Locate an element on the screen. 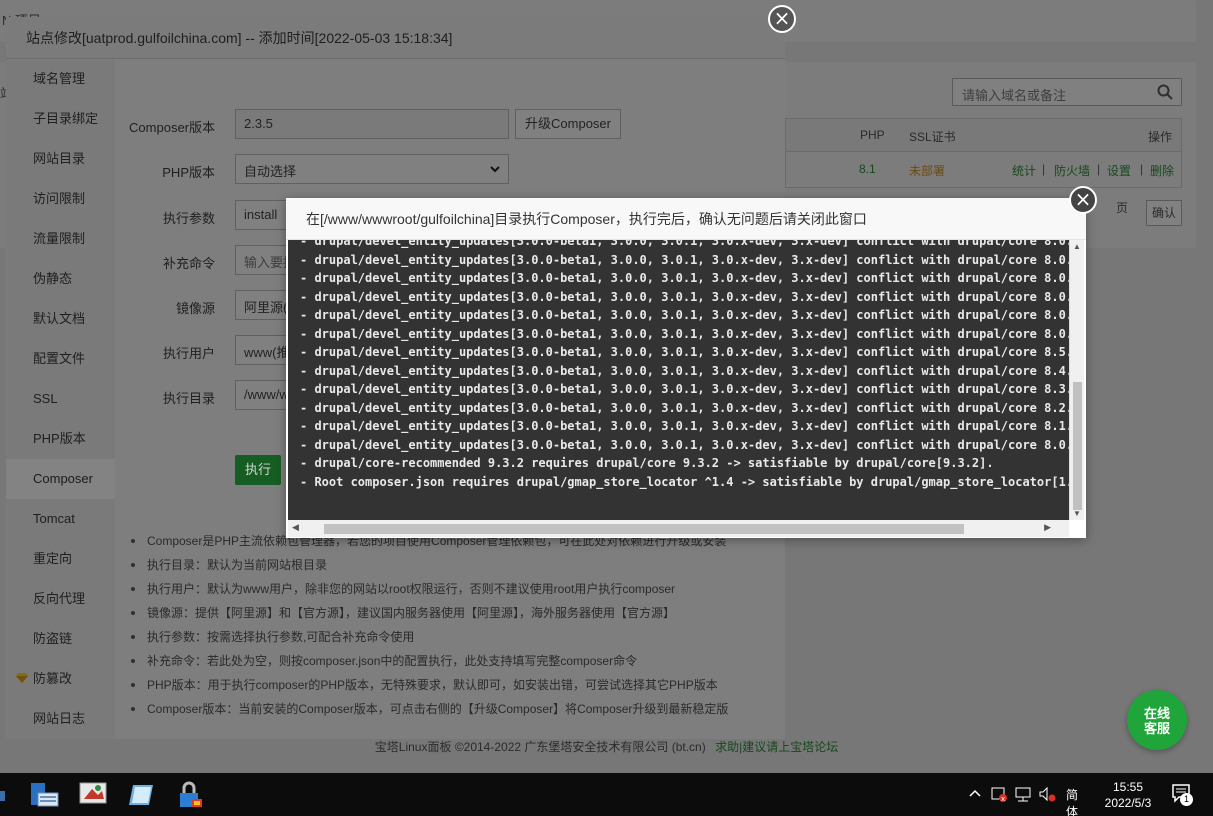  sidebar-item-reverse-proxy: 反向代理 is located at coordinates (60, 599).